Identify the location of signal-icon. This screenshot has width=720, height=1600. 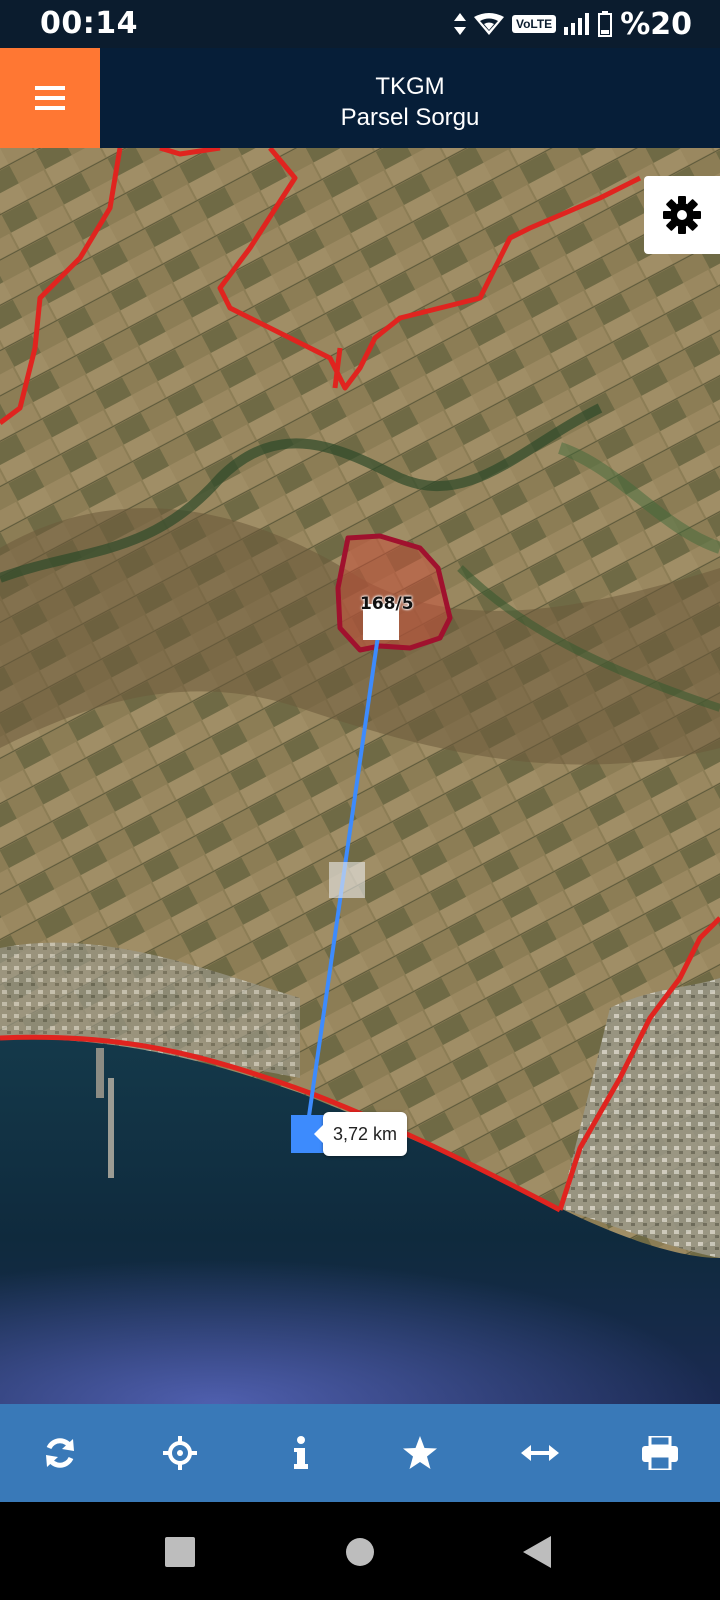
(577, 24).